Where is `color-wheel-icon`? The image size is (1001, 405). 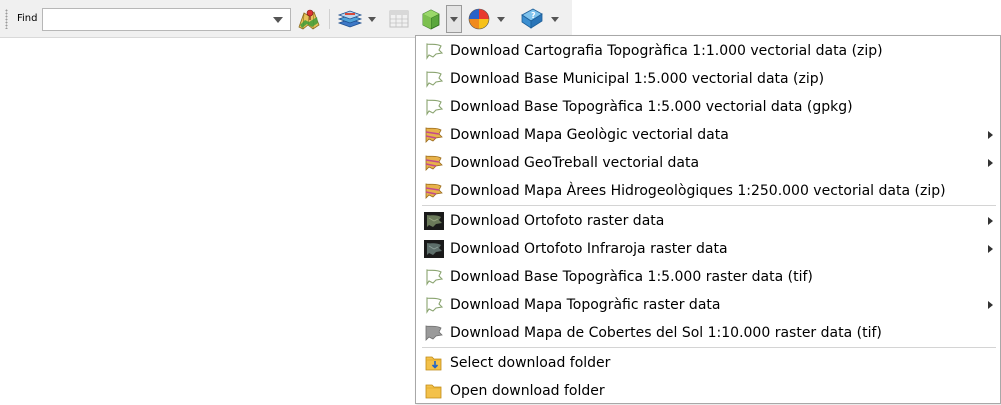
color-wheel-icon is located at coordinates (479, 19).